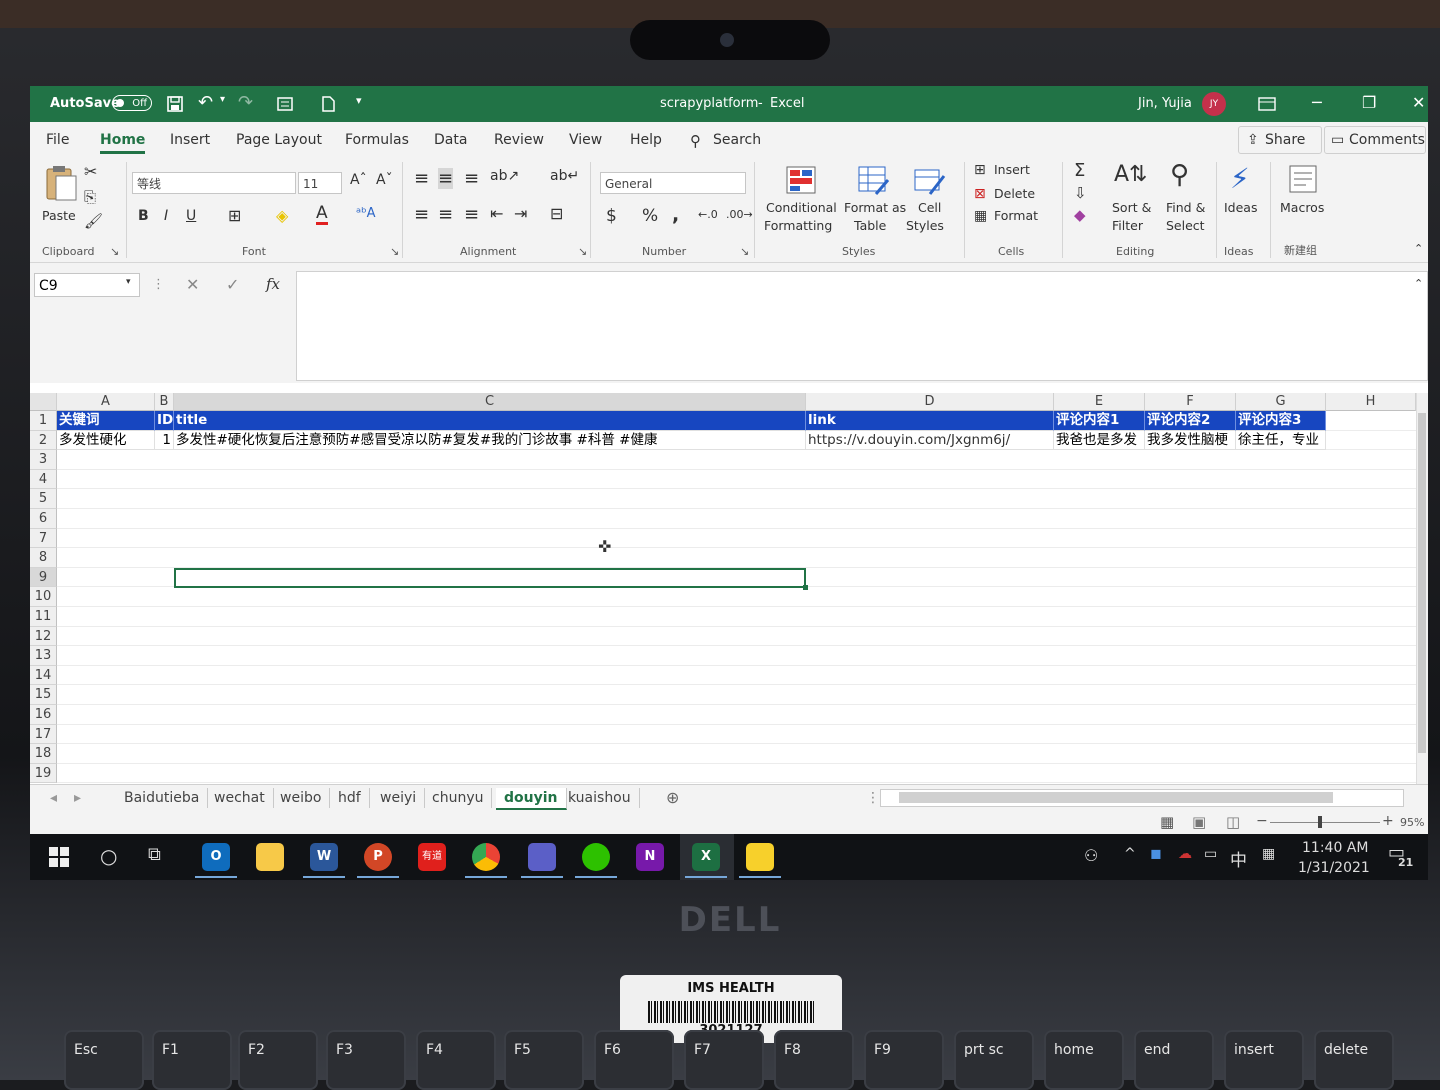  I want to click on battery-icon: ▭, so click(1210, 854).